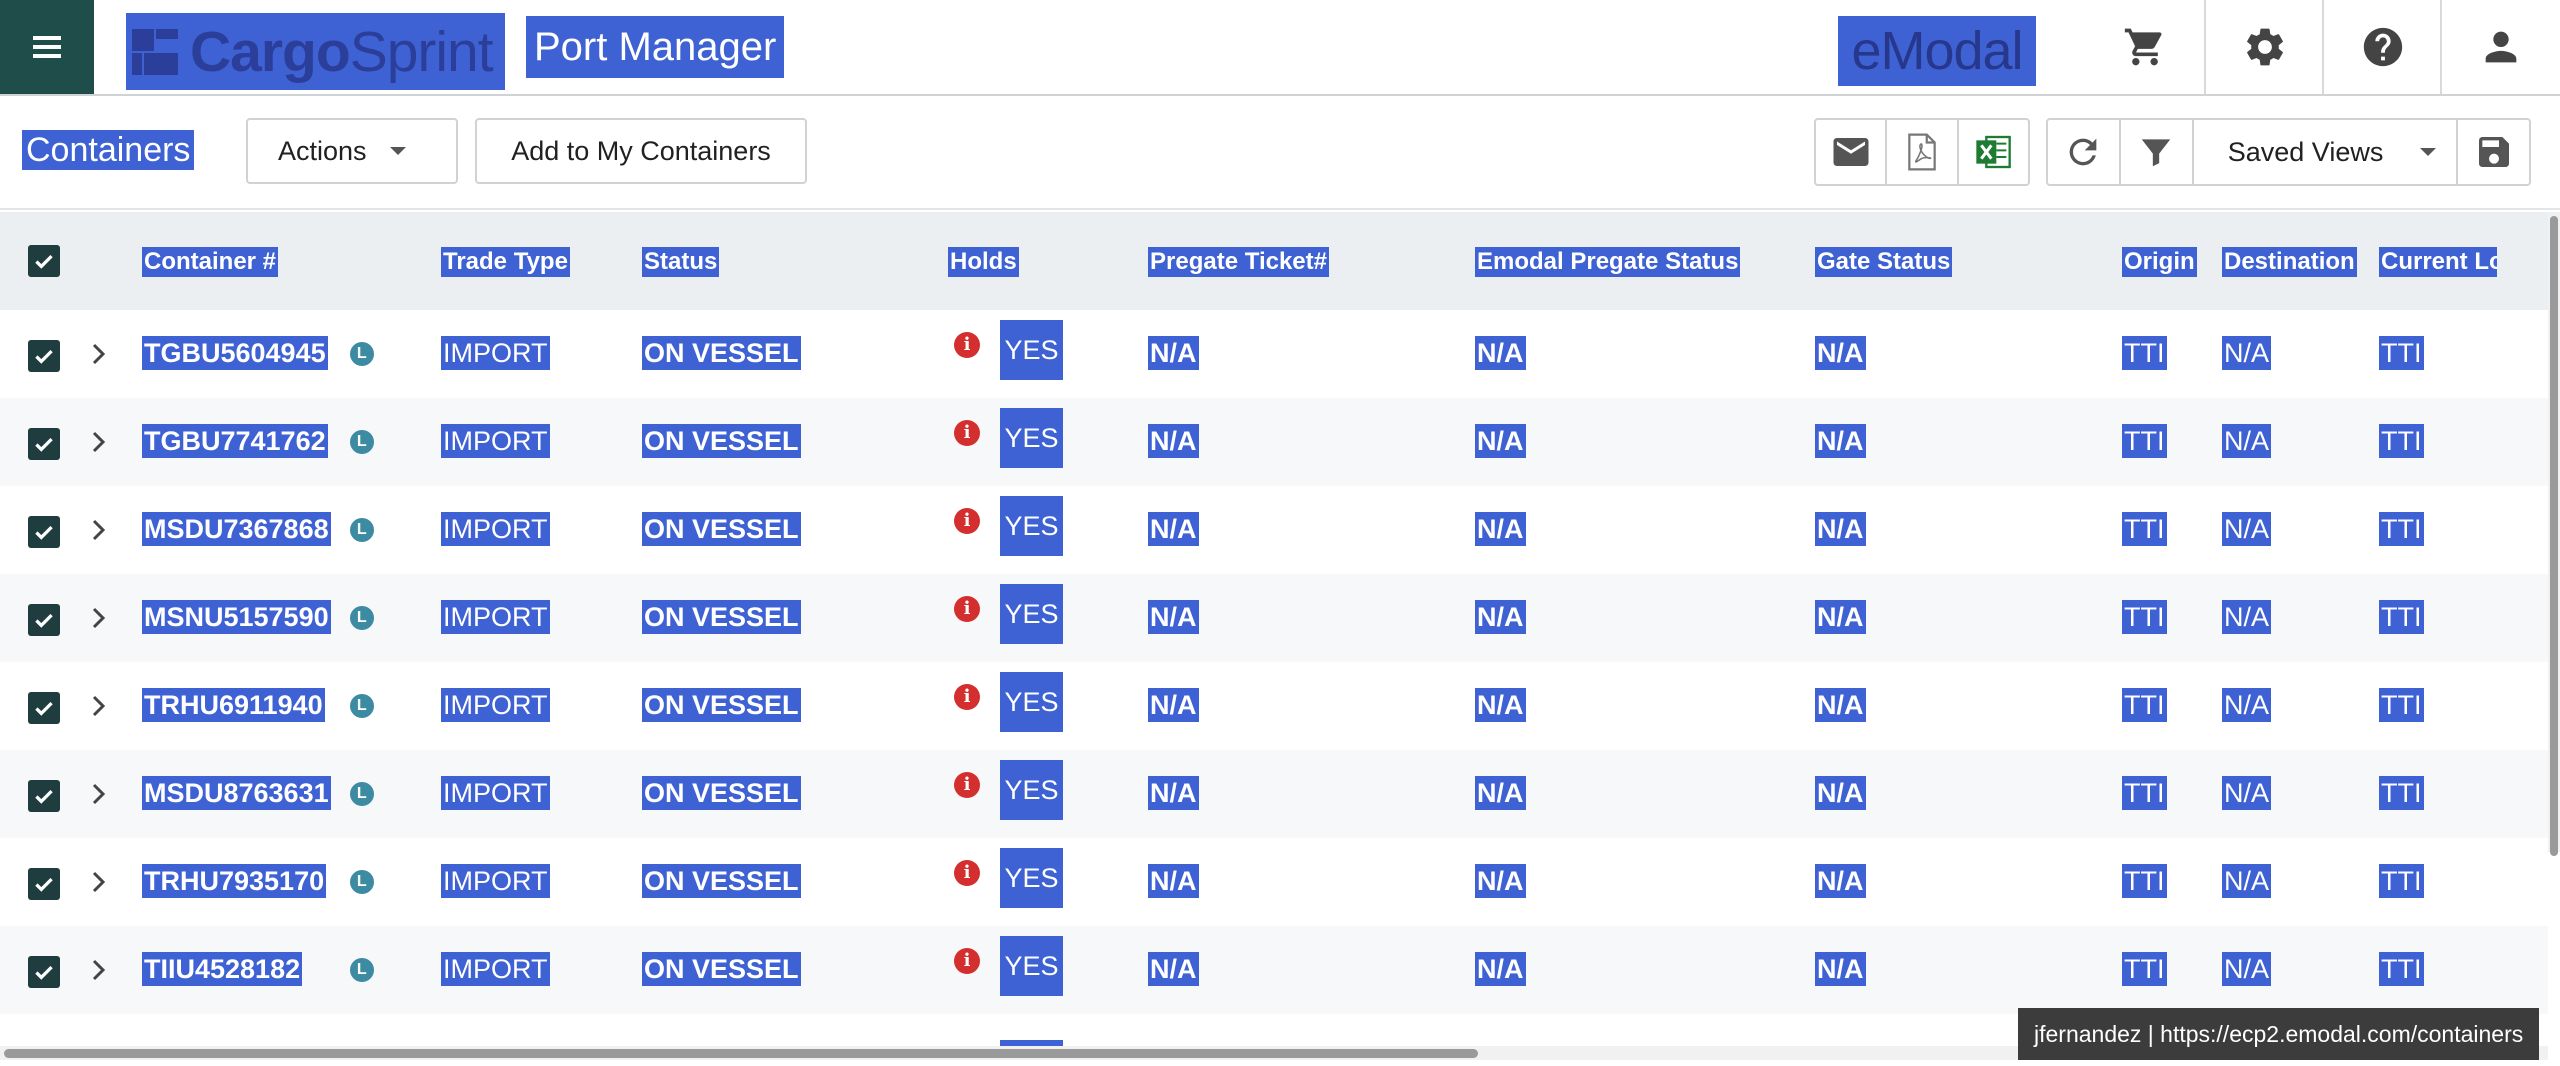  I want to click on help-button, so click(2382, 47).